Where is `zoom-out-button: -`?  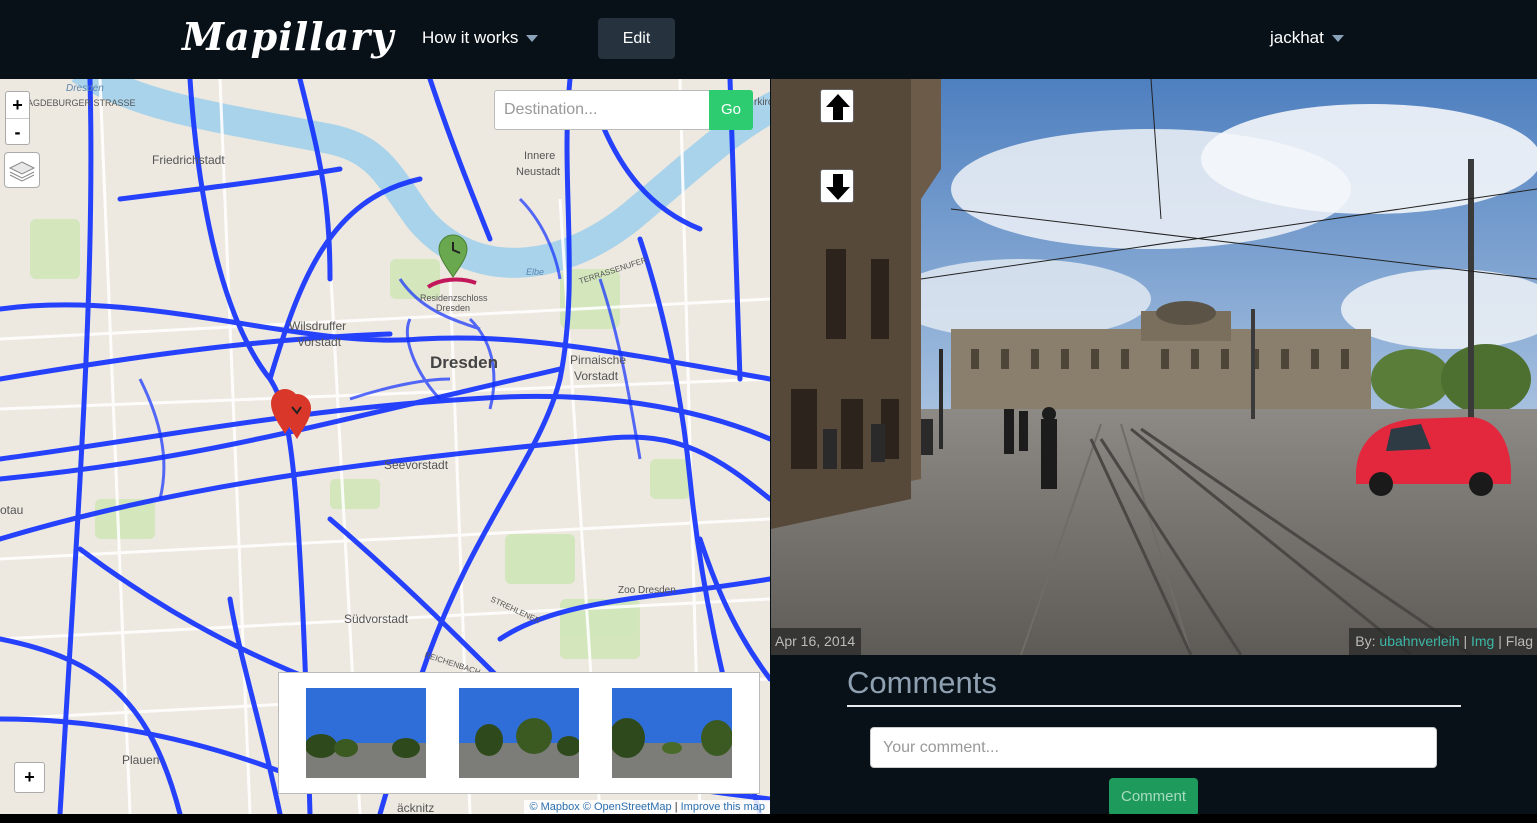
zoom-out-button: - is located at coordinates (17, 131).